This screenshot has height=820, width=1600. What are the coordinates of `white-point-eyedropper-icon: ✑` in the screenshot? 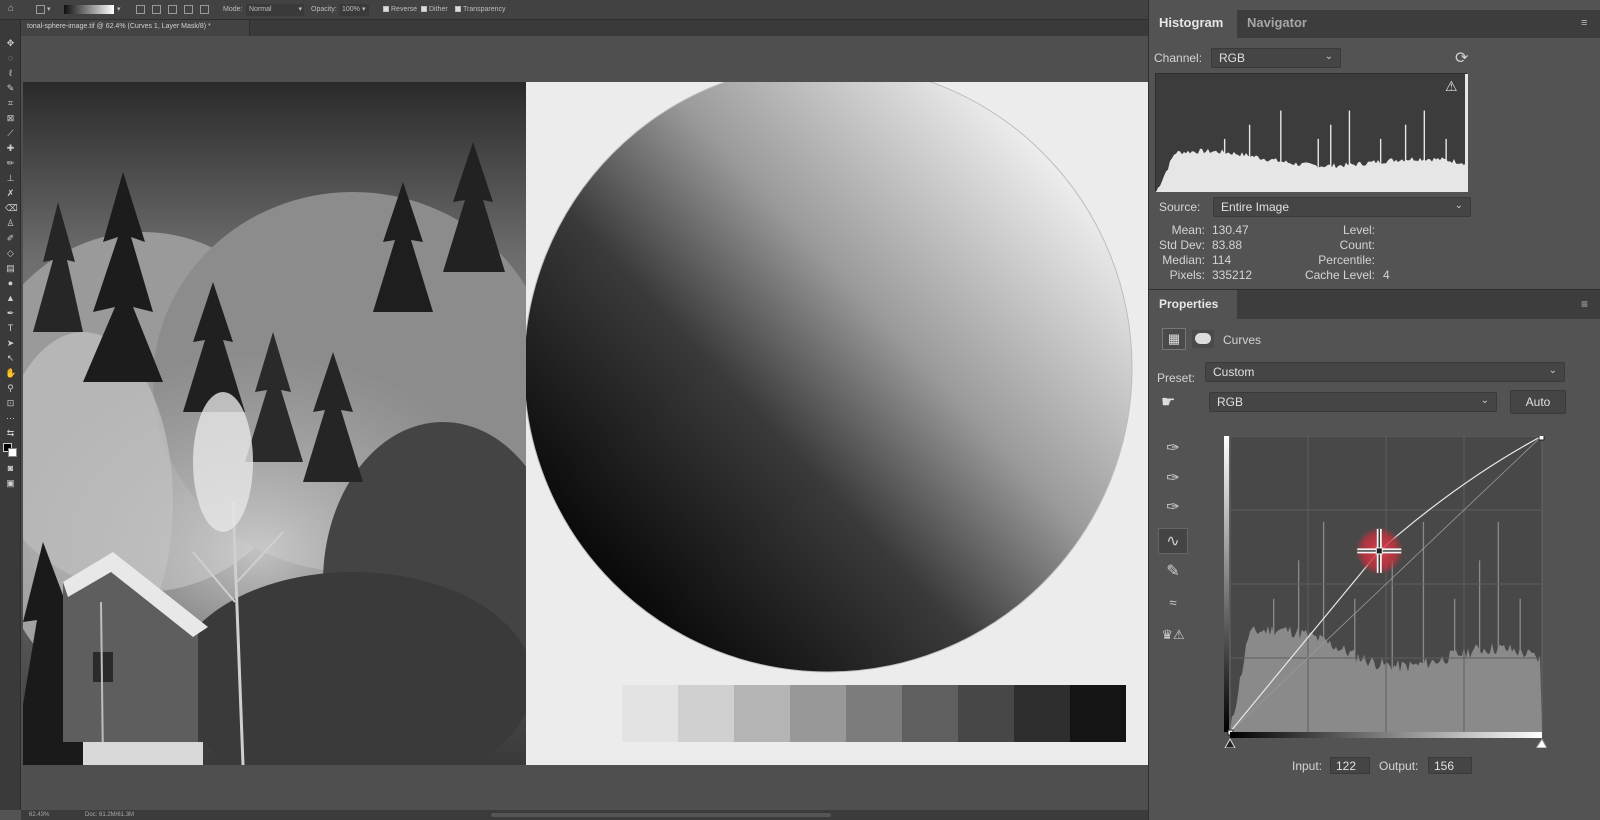 It's located at (1173, 508).